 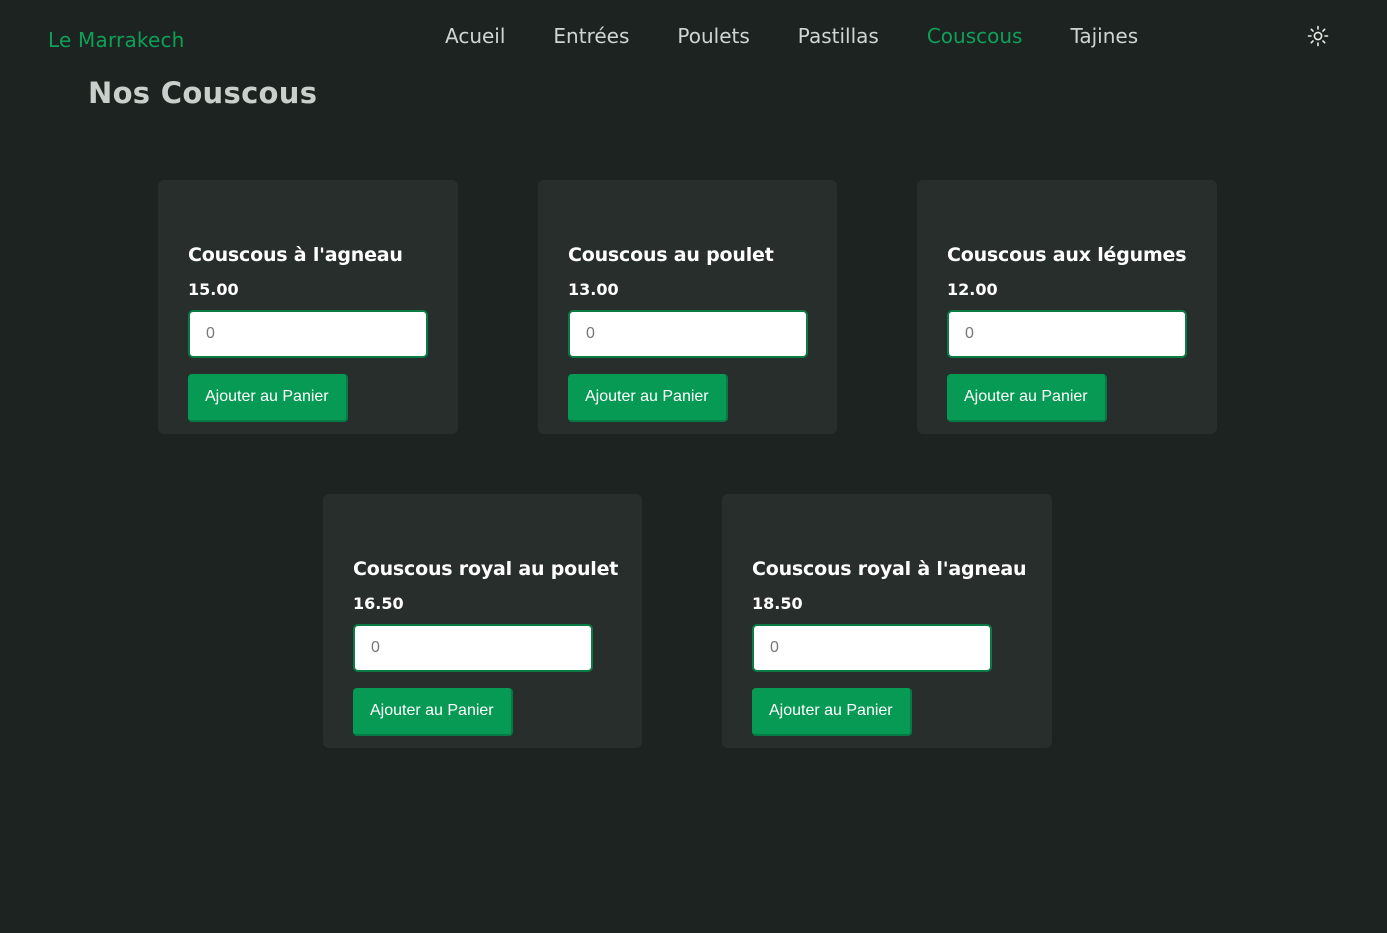 I want to click on nav-item-entrees: Entrées, so click(x=591, y=36).